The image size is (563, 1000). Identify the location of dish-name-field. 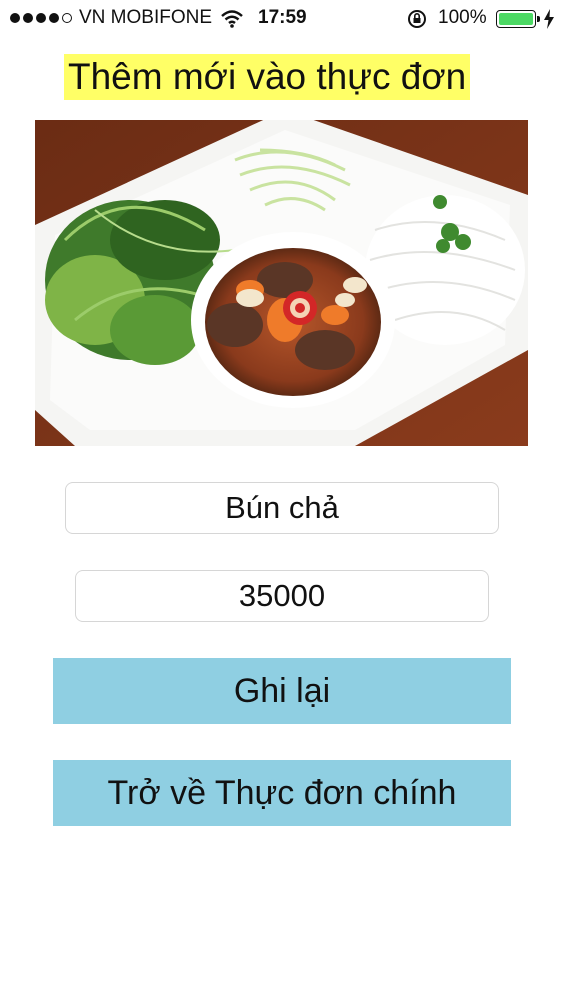
(282, 508).